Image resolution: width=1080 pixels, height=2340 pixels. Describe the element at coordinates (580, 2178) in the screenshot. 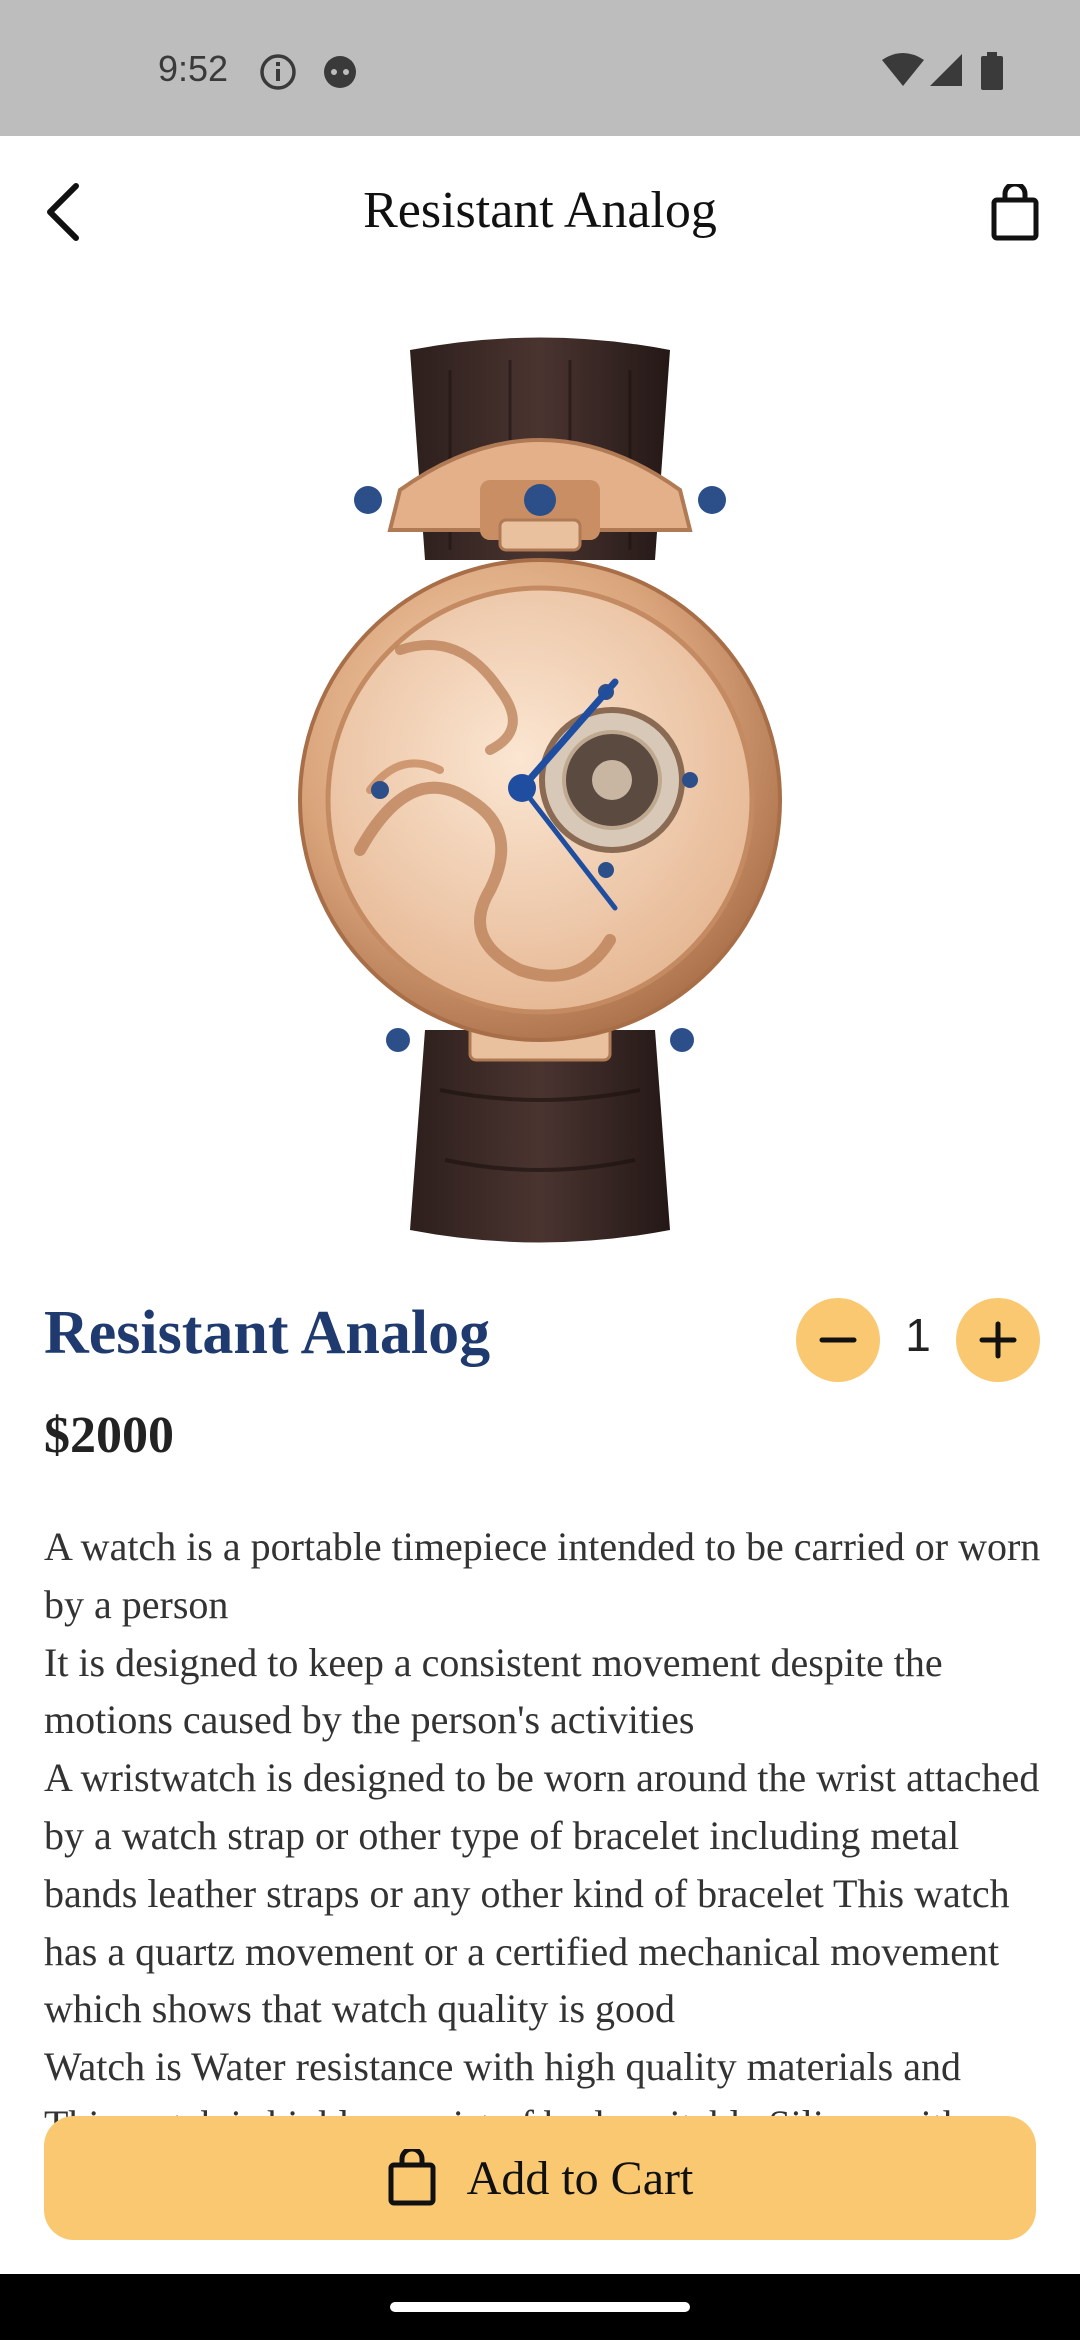

I see `add-to-cart-label: Add to Cart` at that location.